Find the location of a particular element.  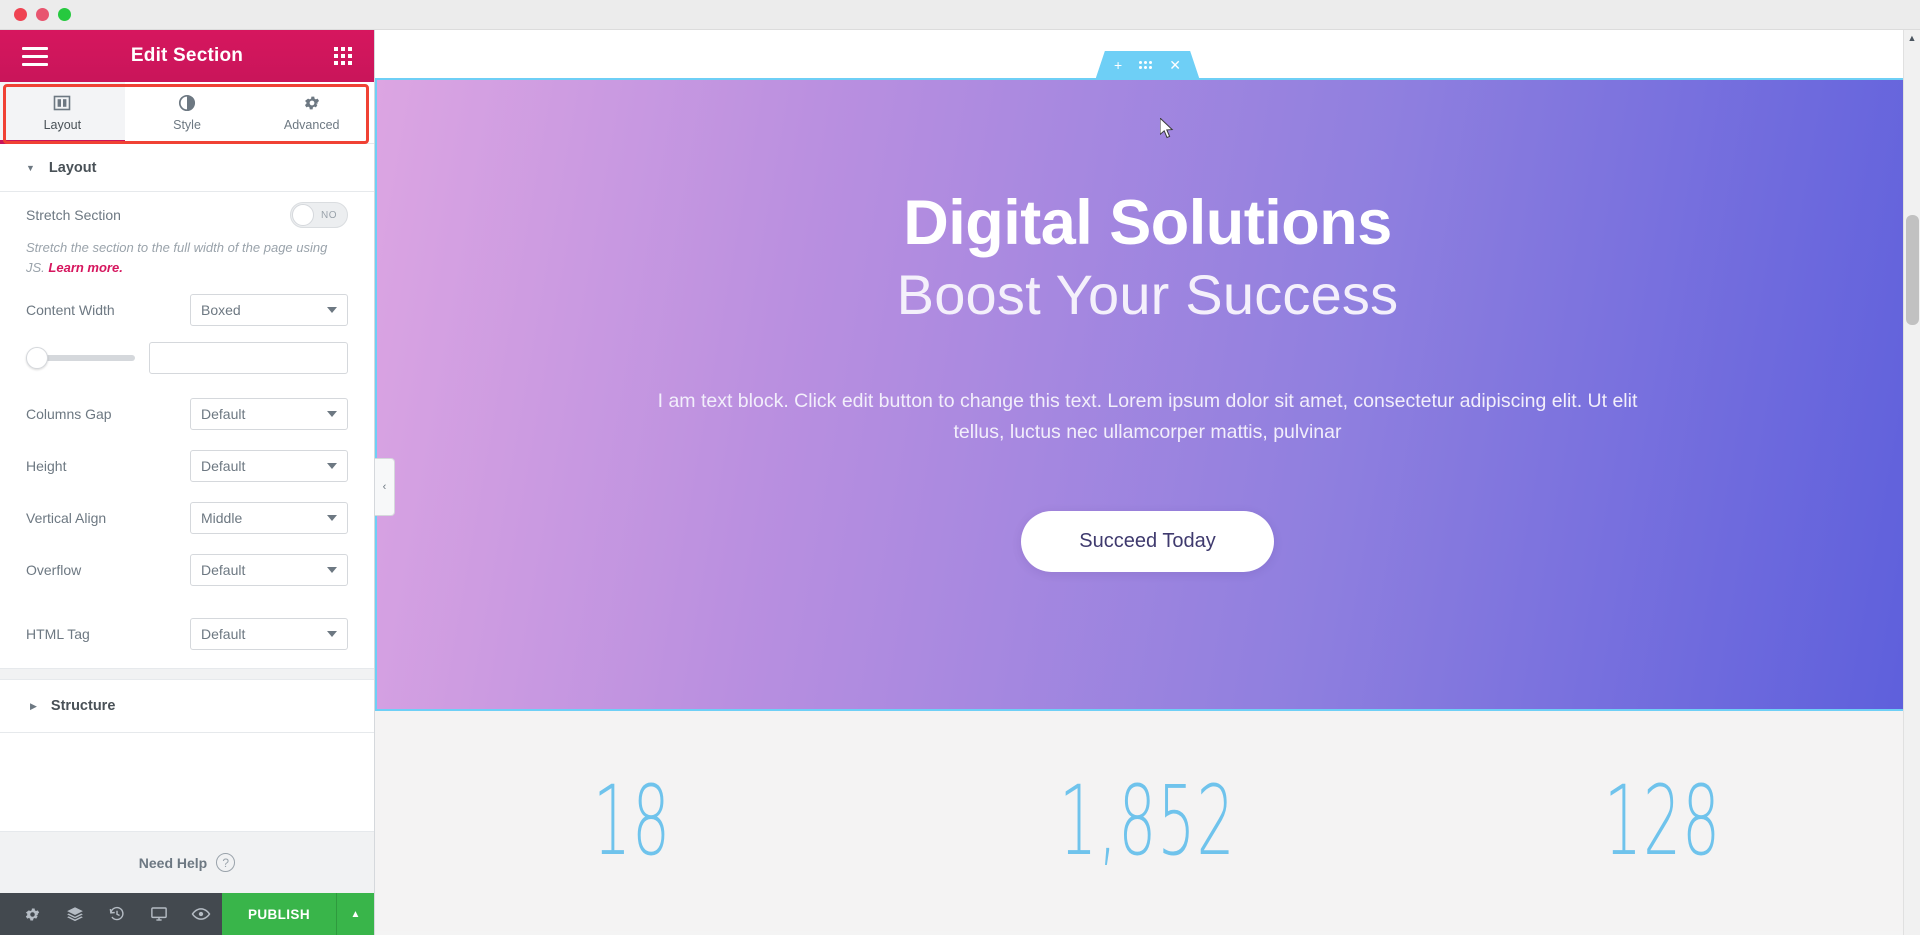

window-minimize-button is located at coordinates (42, 14).